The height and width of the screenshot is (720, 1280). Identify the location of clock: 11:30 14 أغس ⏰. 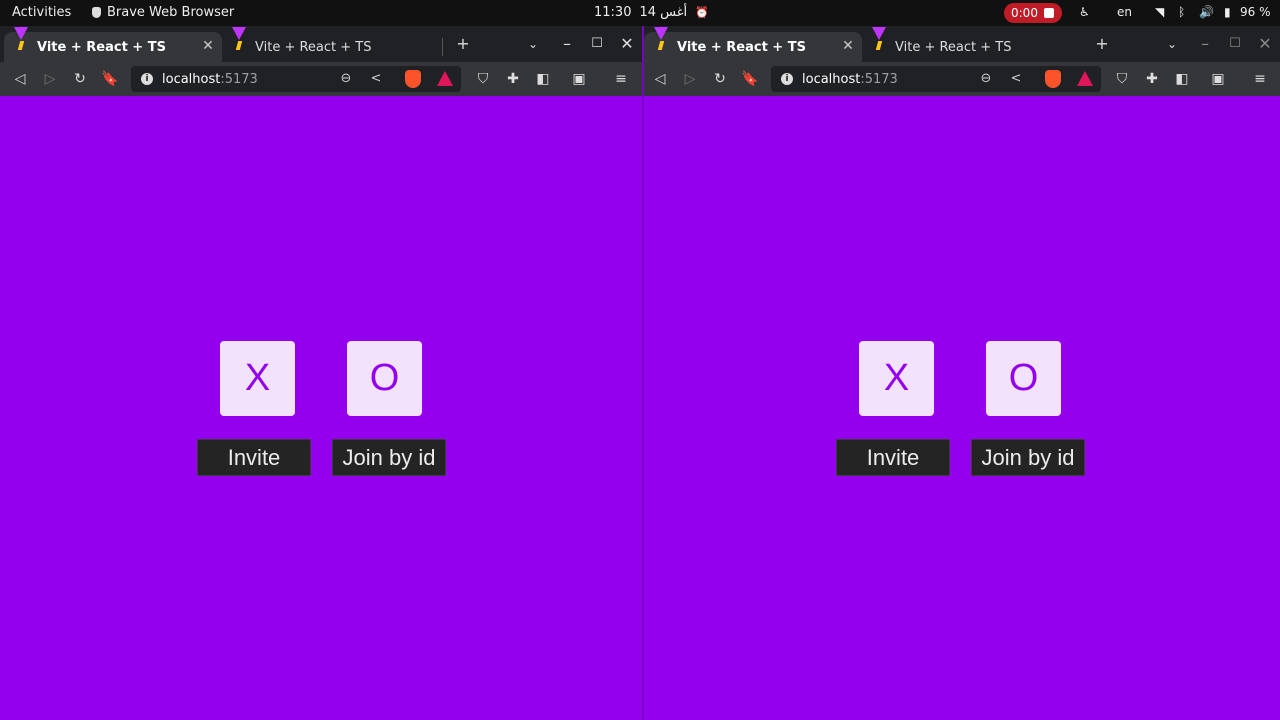
(651, 12).